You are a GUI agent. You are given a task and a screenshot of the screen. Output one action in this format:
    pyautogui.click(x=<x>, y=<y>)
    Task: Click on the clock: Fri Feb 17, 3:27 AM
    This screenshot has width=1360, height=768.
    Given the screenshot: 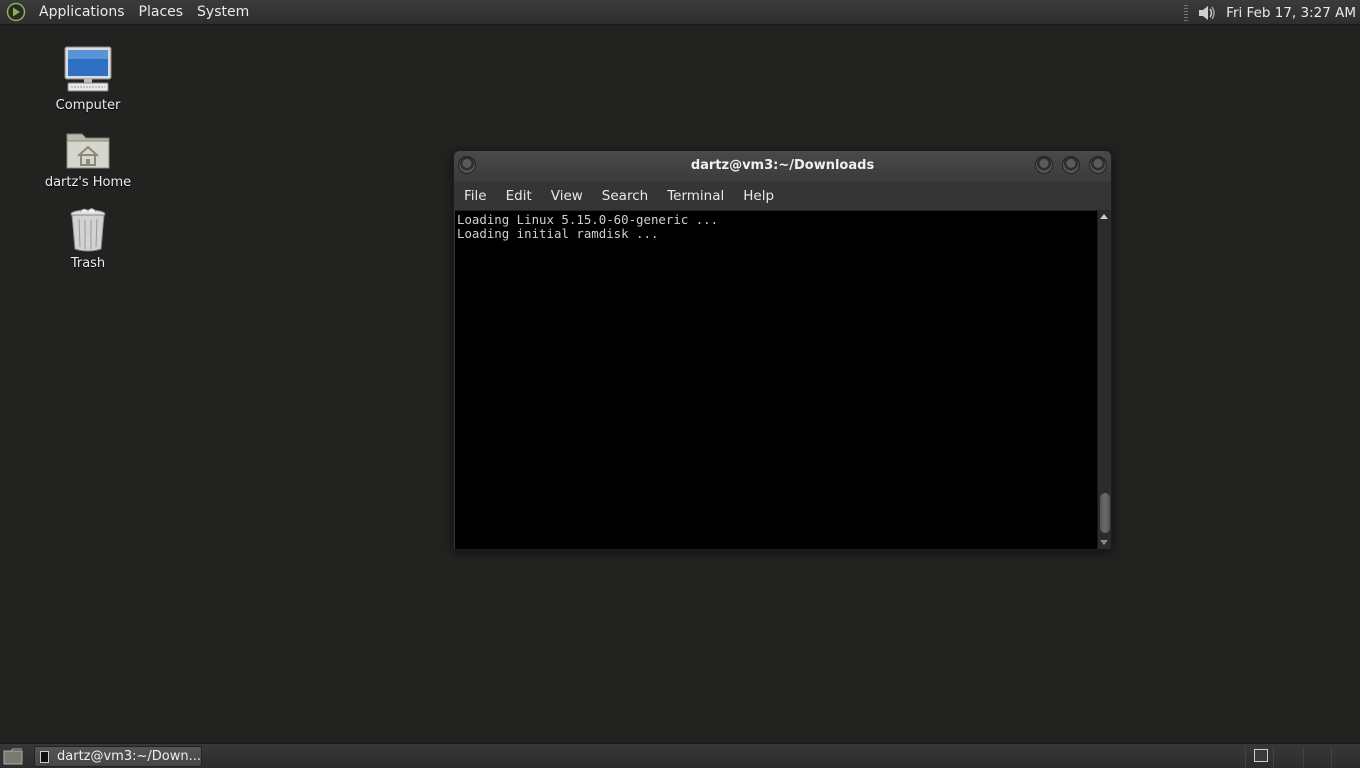 What is the action you would take?
    pyautogui.click(x=1291, y=13)
    